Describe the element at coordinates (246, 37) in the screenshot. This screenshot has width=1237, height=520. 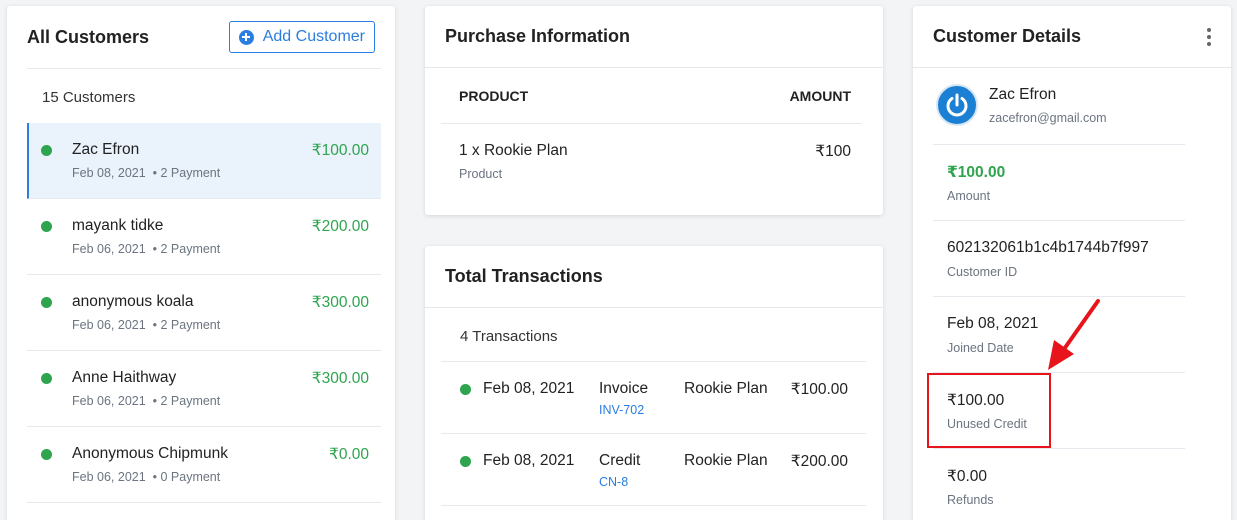
I see `plus-circle-icon` at that location.